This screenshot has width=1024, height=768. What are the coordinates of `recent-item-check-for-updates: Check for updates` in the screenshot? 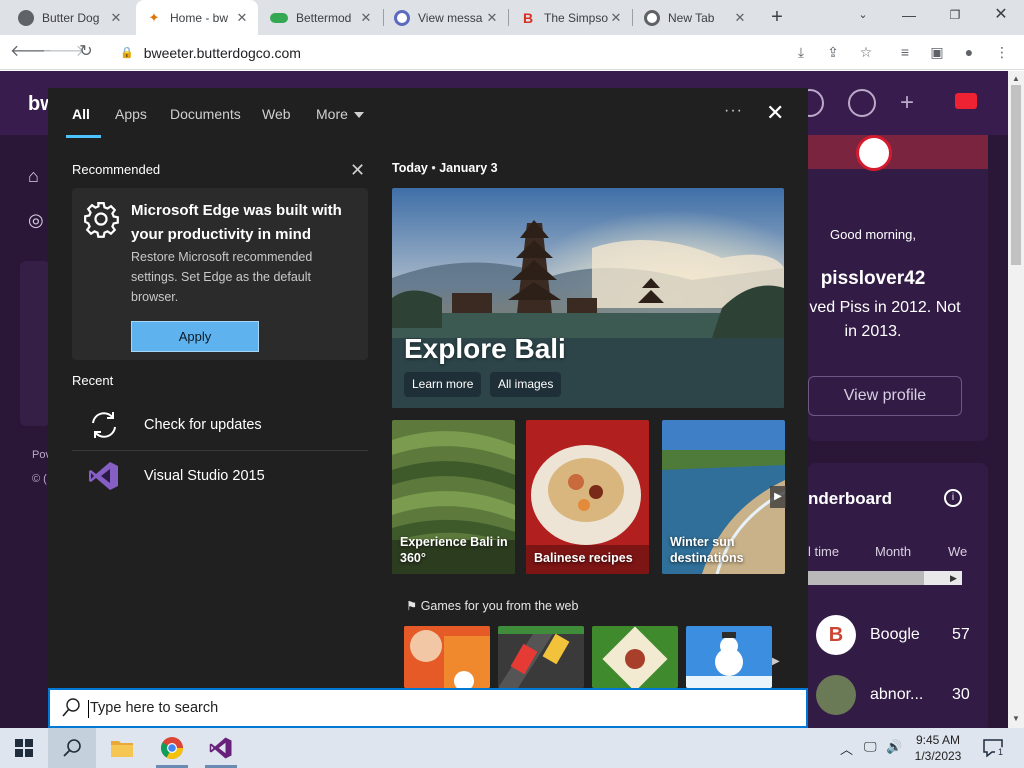 It's located at (220, 425).